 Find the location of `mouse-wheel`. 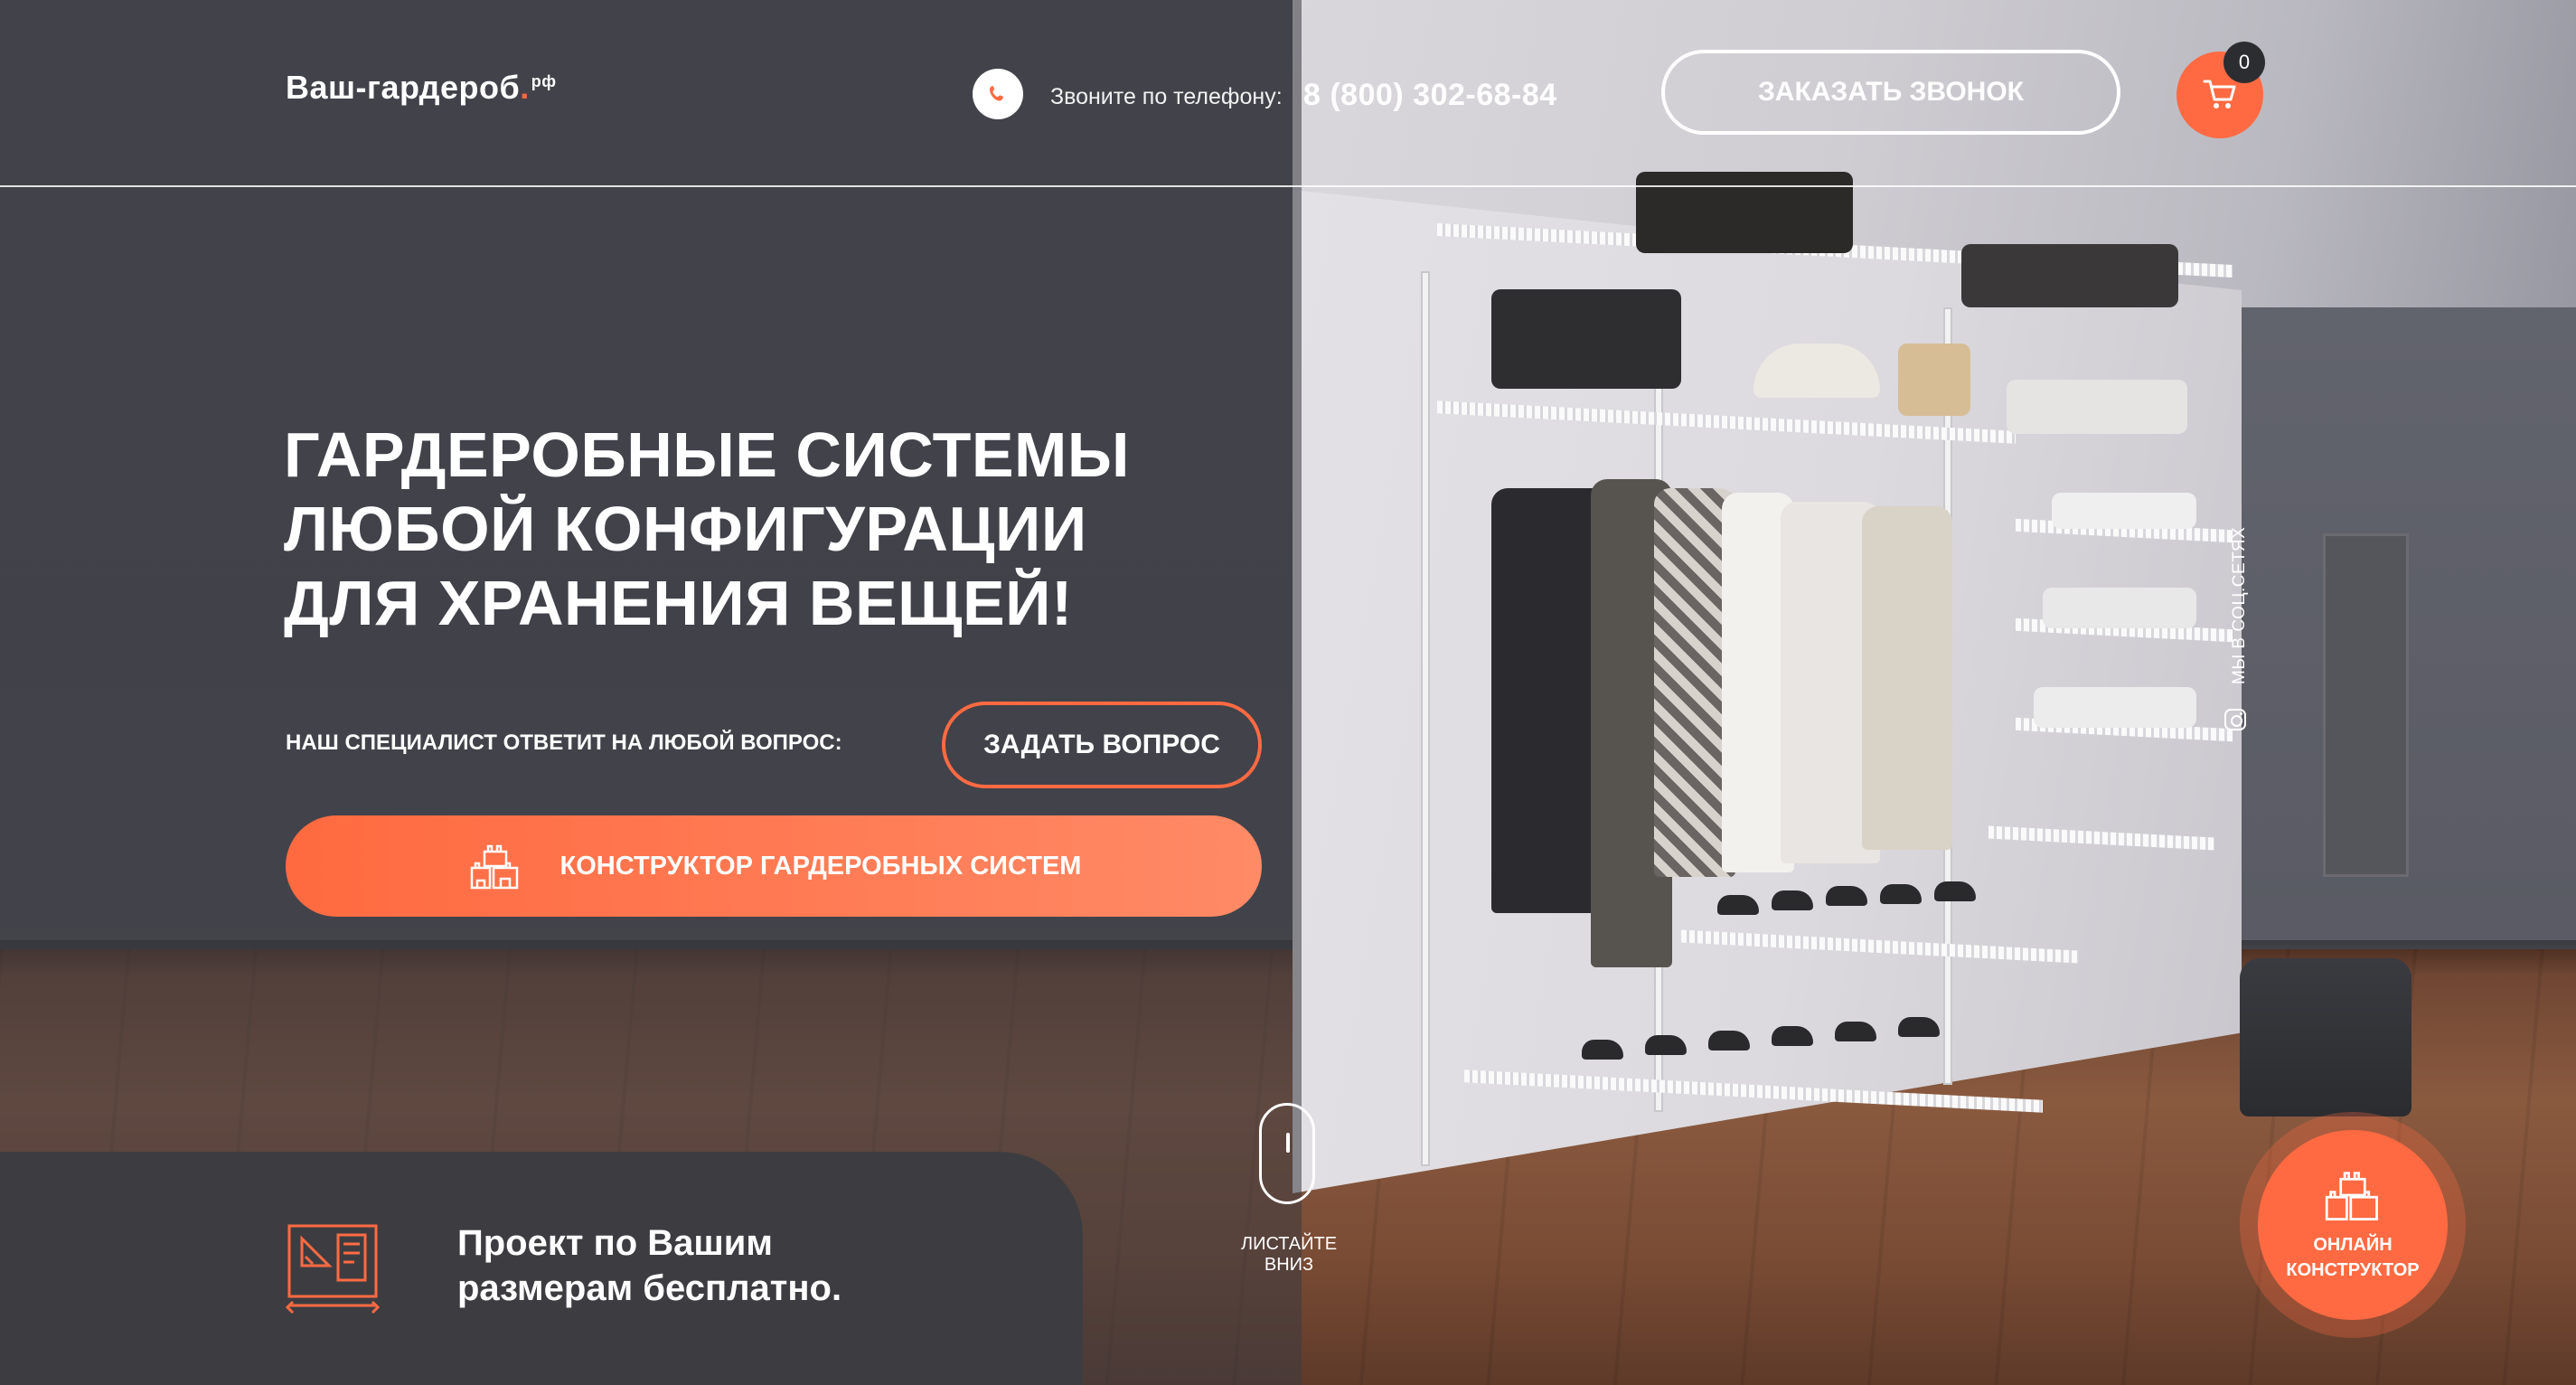

mouse-wheel is located at coordinates (1288, 1143).